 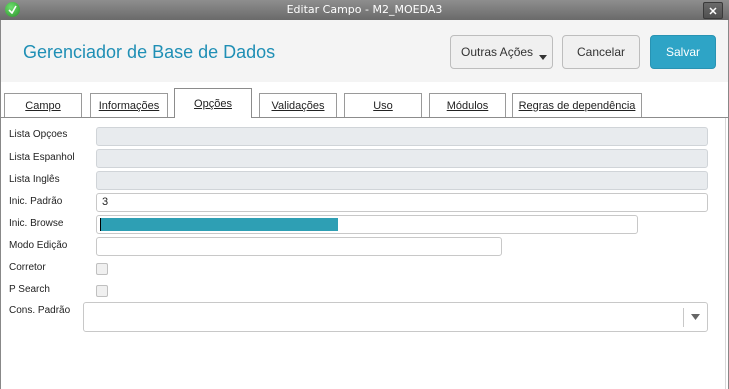 What do you see at coordinates (497, 52) in the screenshot?
I see `other-actions-label: Outras Ações` at bounding box center [497, 52].